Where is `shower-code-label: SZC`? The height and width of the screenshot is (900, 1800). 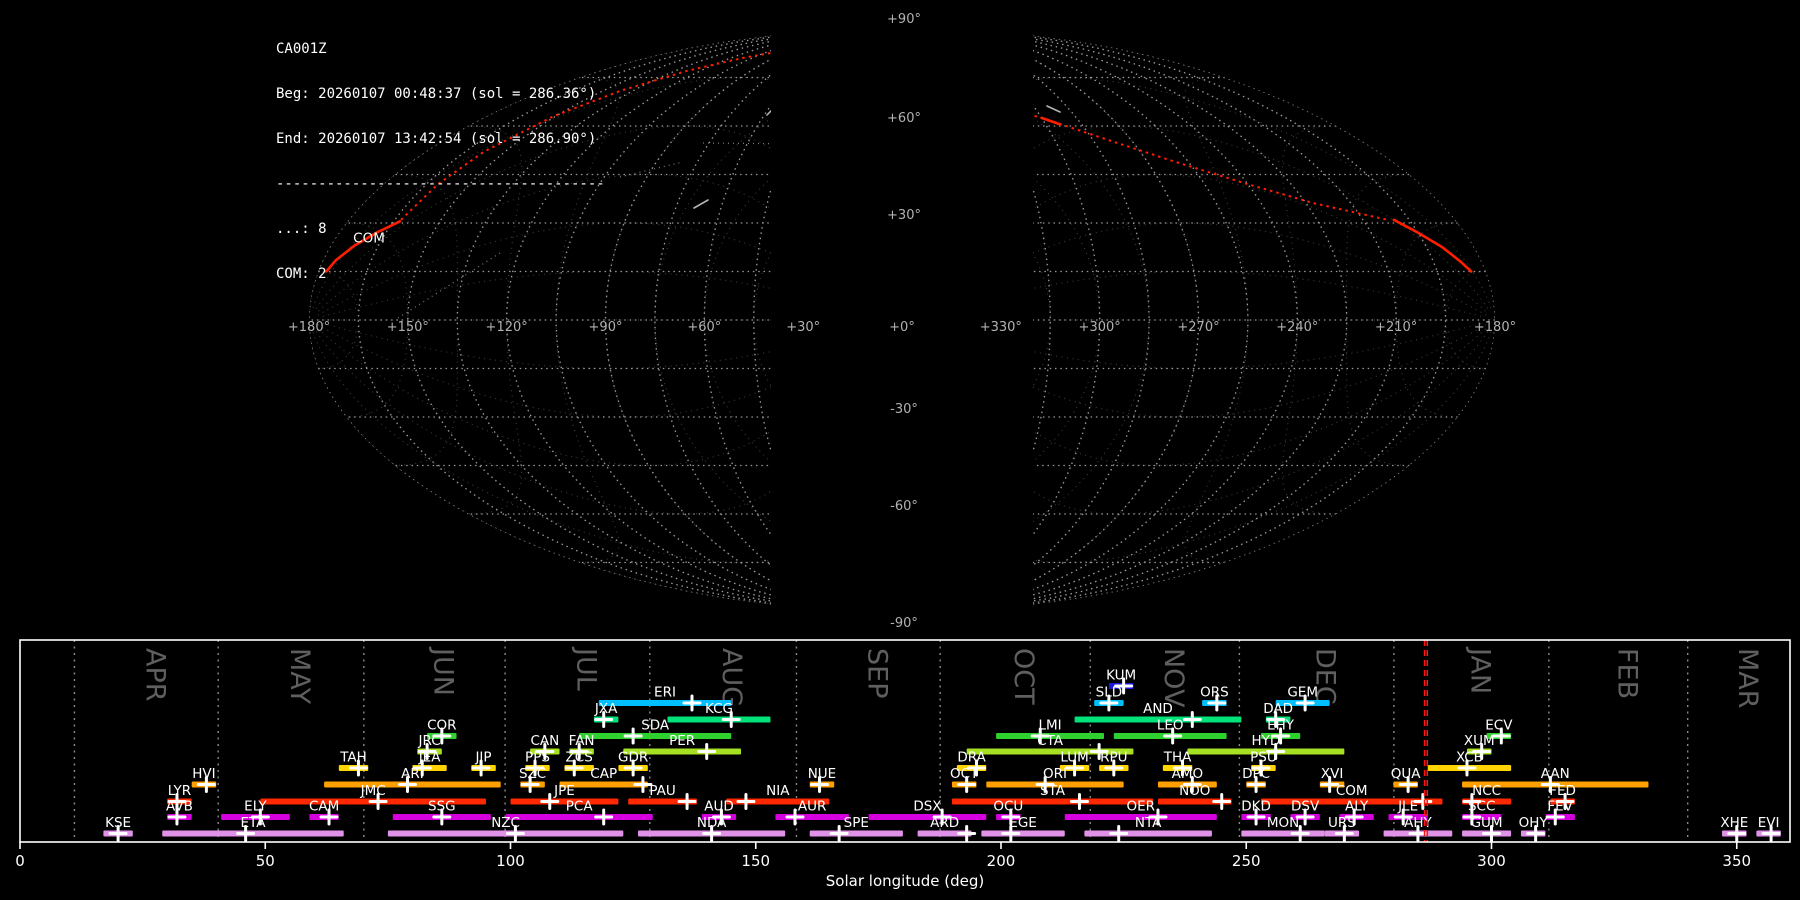 shower-code-label: SZC is located at coordinates (532, 774).